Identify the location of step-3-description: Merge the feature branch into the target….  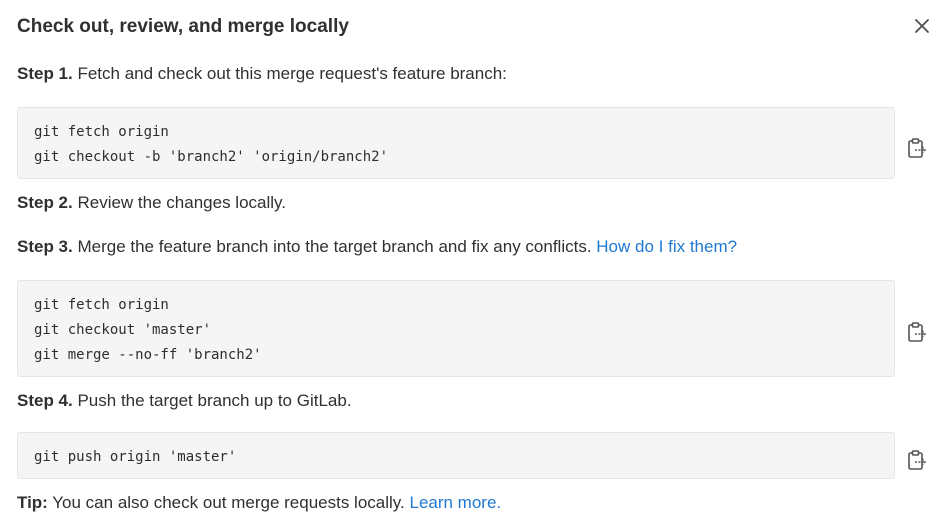
(334, 246).